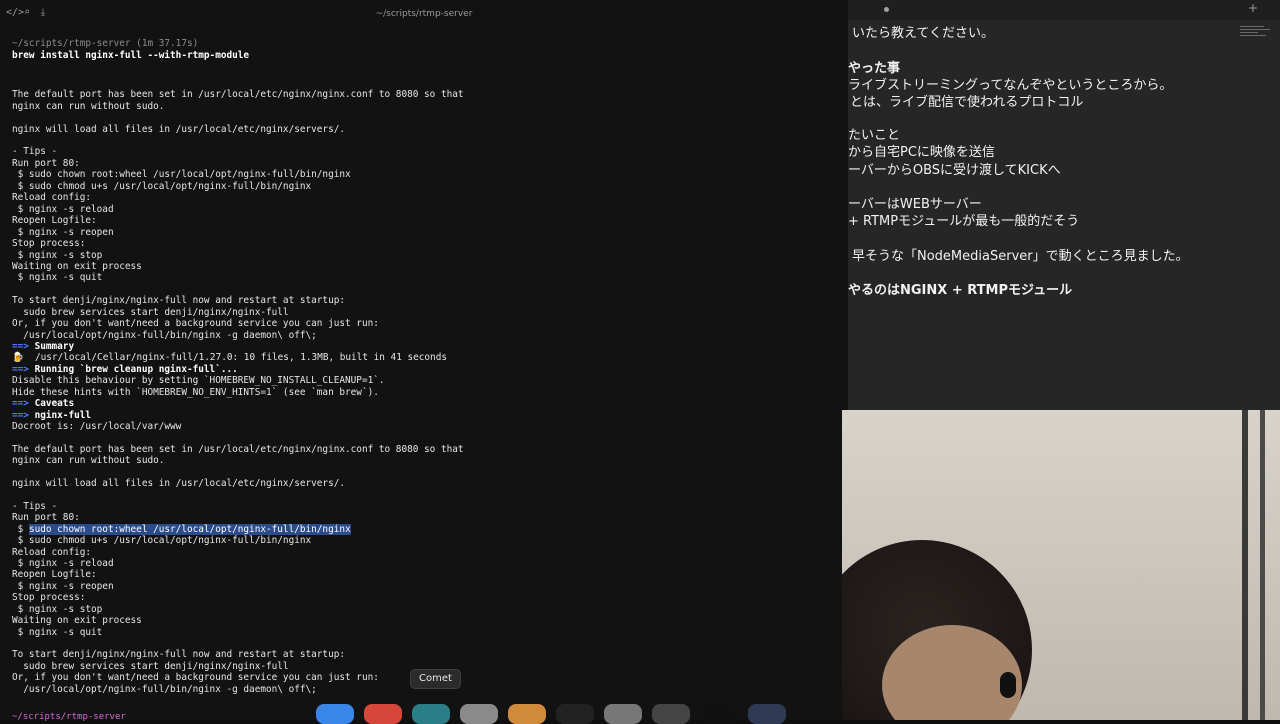  Describe the element at coordinates (20, 529) in the screenshot. I see `prompt-prefix: $` at that location.